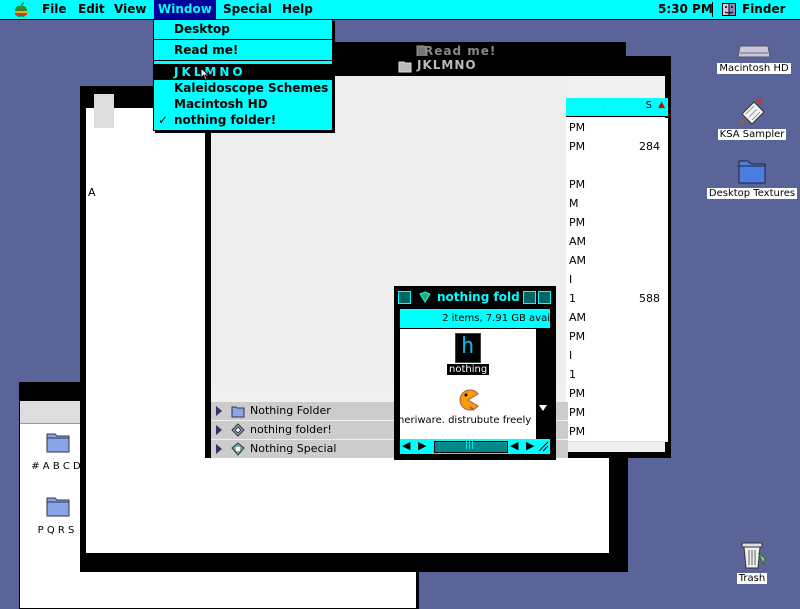 This screenshot has width=800, height=609. I want to click on application-menu: Finder, so click(764, 9).